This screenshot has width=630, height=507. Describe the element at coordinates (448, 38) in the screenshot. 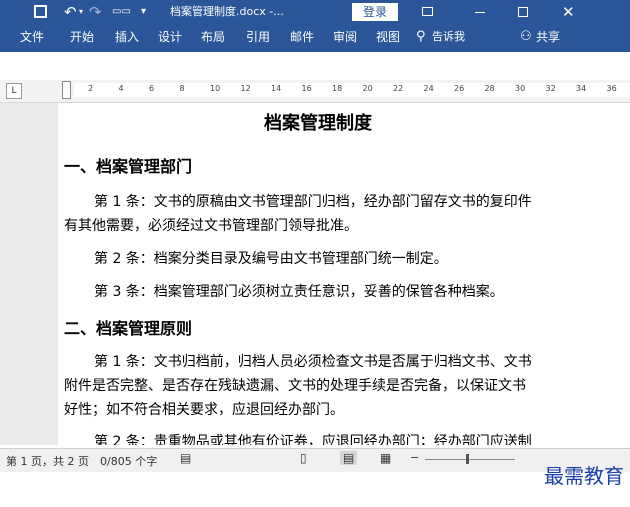

I see `tell-me-search: 告诉我` at that location.